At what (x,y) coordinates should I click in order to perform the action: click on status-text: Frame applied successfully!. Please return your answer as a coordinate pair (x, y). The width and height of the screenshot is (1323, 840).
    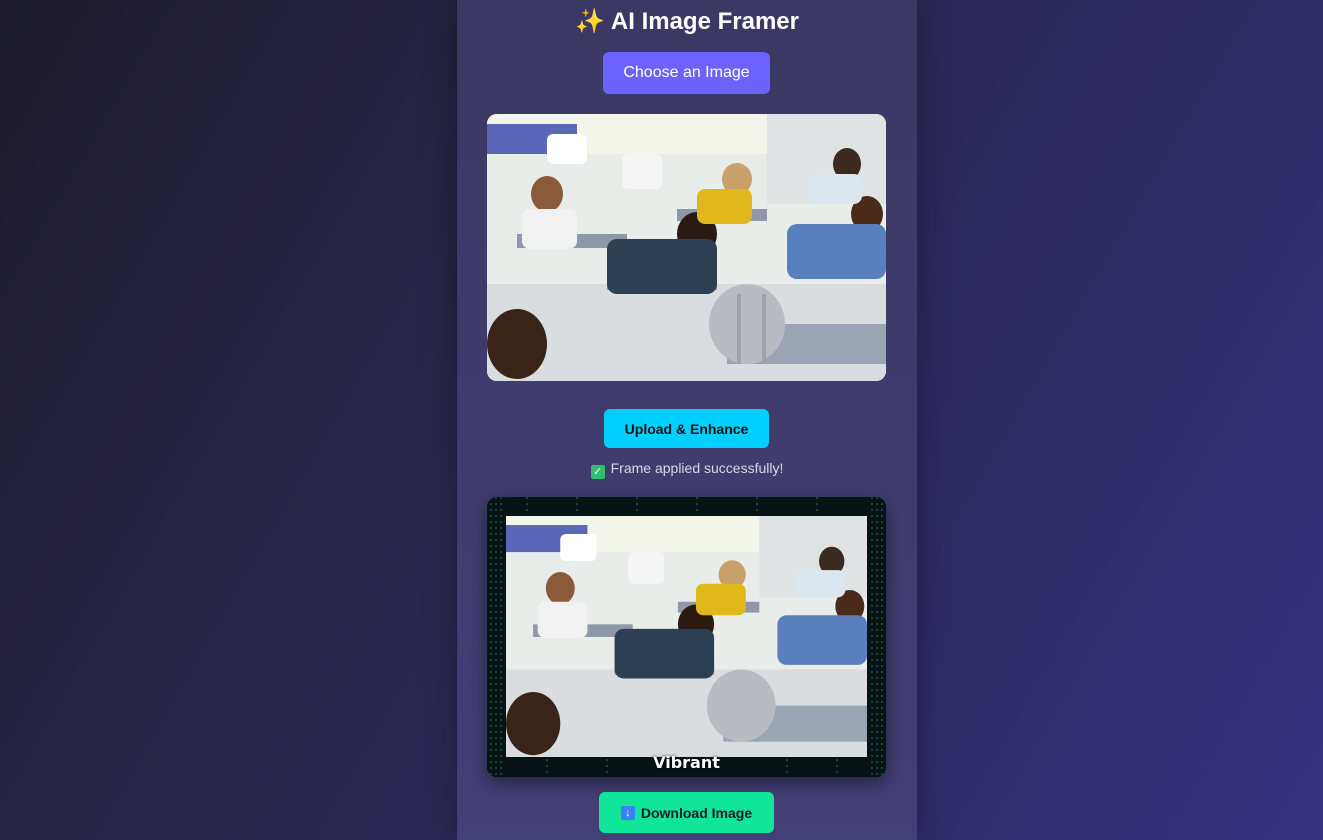
    Looking at the image, I should click on (697, 468).